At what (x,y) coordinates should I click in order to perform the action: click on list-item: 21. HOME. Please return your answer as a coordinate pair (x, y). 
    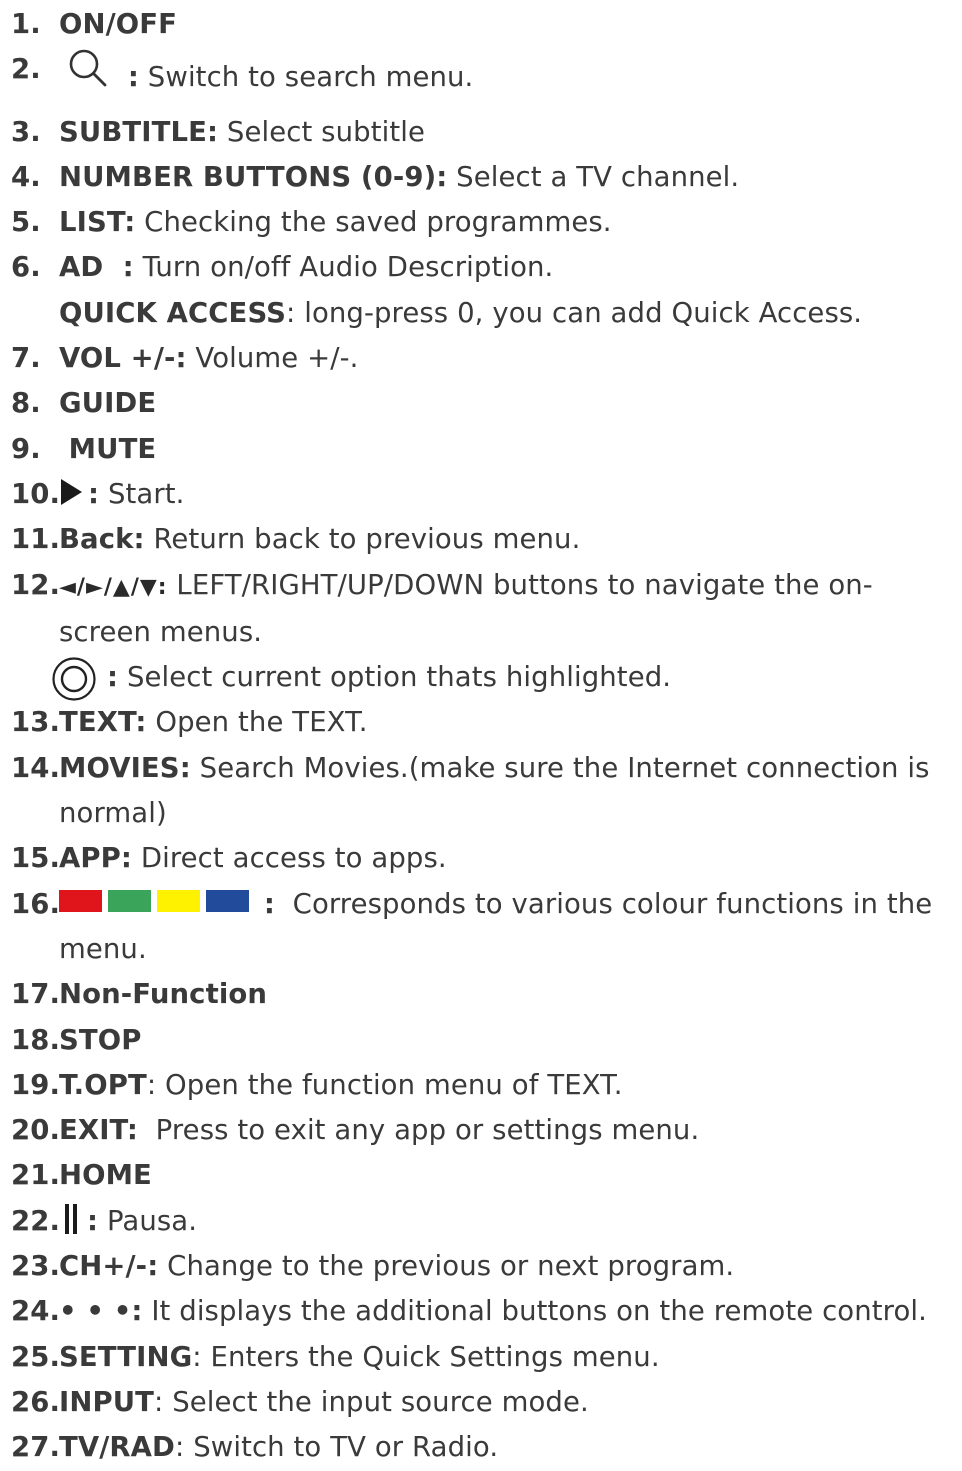
    Looking at the image, I should click on (486, 1175).